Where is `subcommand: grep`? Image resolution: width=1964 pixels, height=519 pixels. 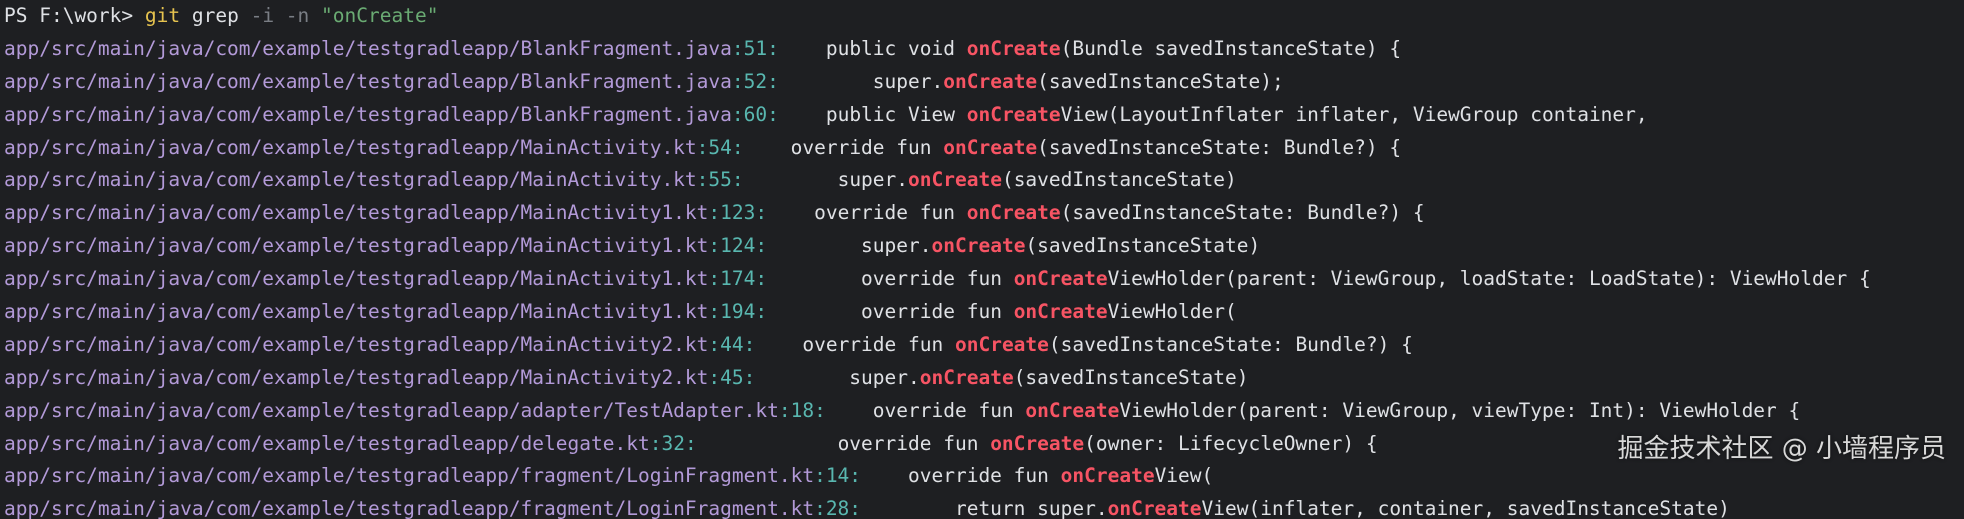 subcommand: grep is located at coordinates (215, 15).